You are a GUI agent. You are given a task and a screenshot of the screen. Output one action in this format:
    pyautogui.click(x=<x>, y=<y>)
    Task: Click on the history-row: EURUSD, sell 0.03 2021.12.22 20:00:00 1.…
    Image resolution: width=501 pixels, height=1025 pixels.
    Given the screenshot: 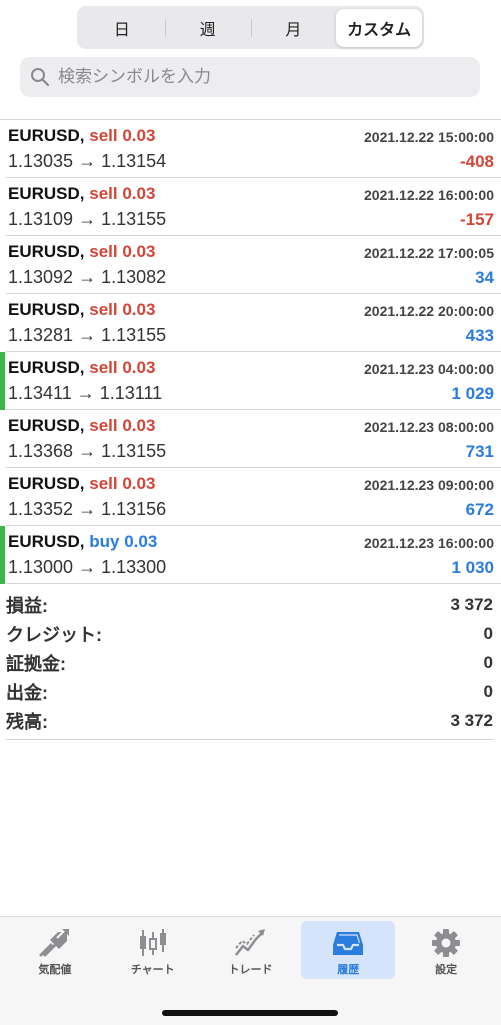 What is the action you would take?
    pyautogui.click(x=253, y=323)
    